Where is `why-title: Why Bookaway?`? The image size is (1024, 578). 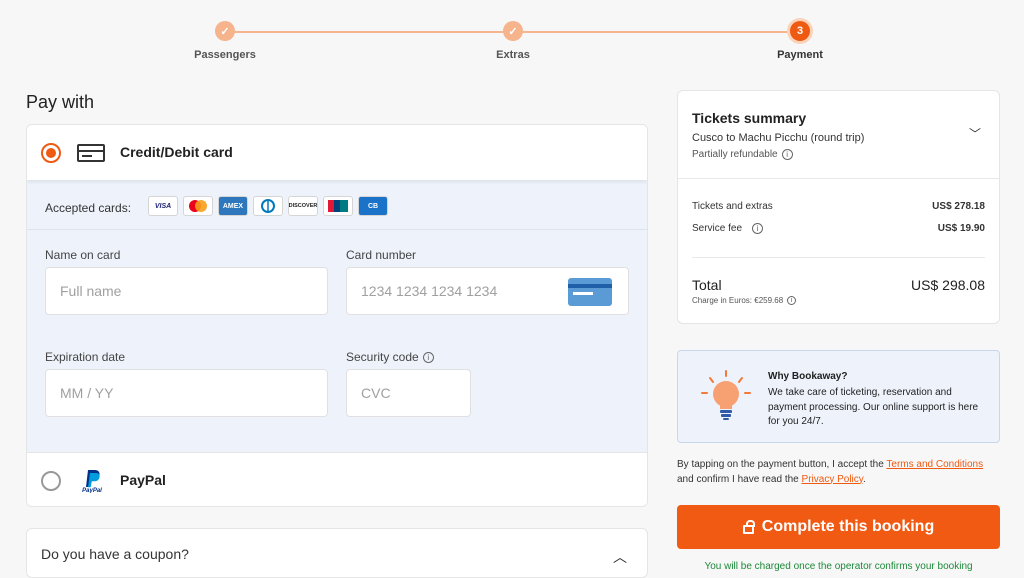
why-title: Why Bookaway? is located at coordinates (808, 376).